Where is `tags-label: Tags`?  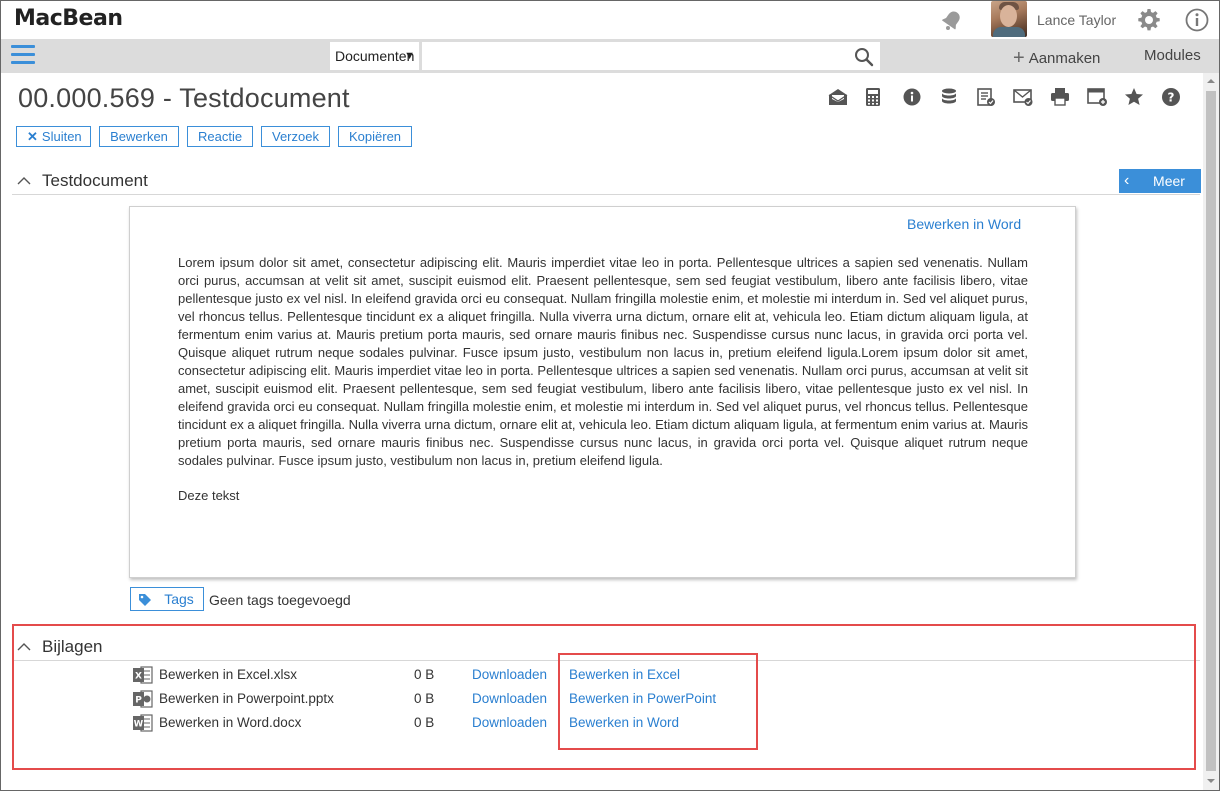 tags-label: Tags is located at coordinates (179, 599).